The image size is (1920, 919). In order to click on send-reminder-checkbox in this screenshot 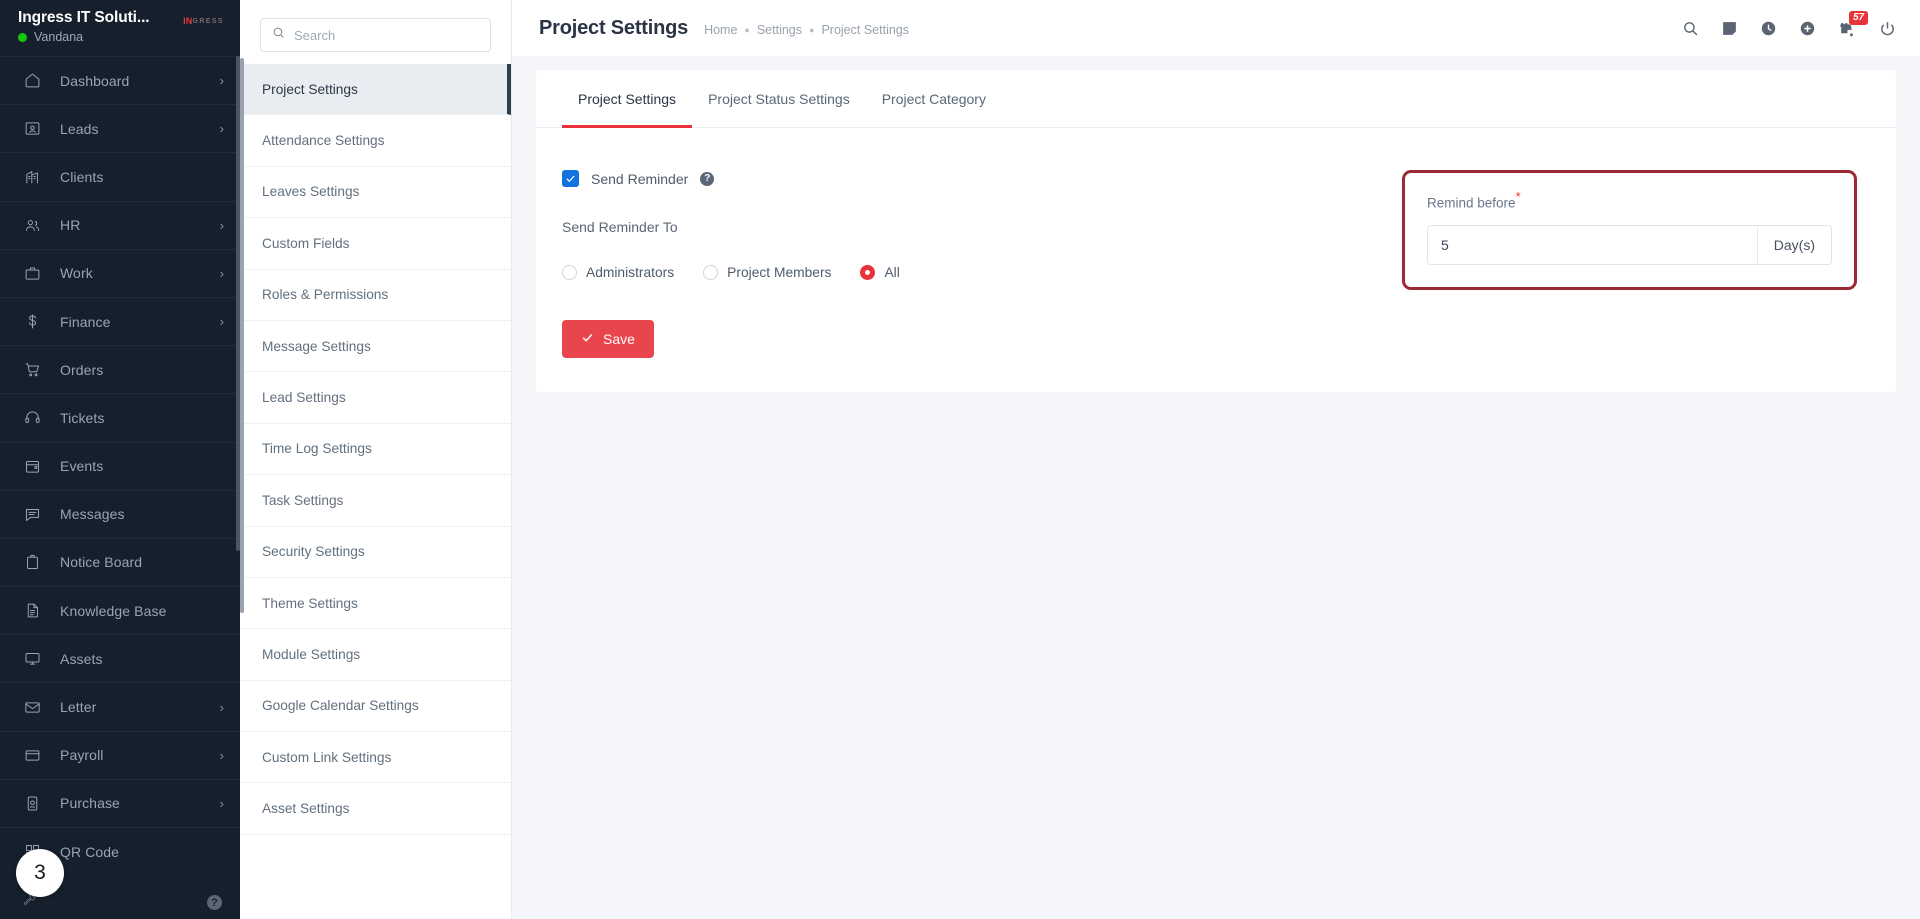, I will do `click(570, 178)`.